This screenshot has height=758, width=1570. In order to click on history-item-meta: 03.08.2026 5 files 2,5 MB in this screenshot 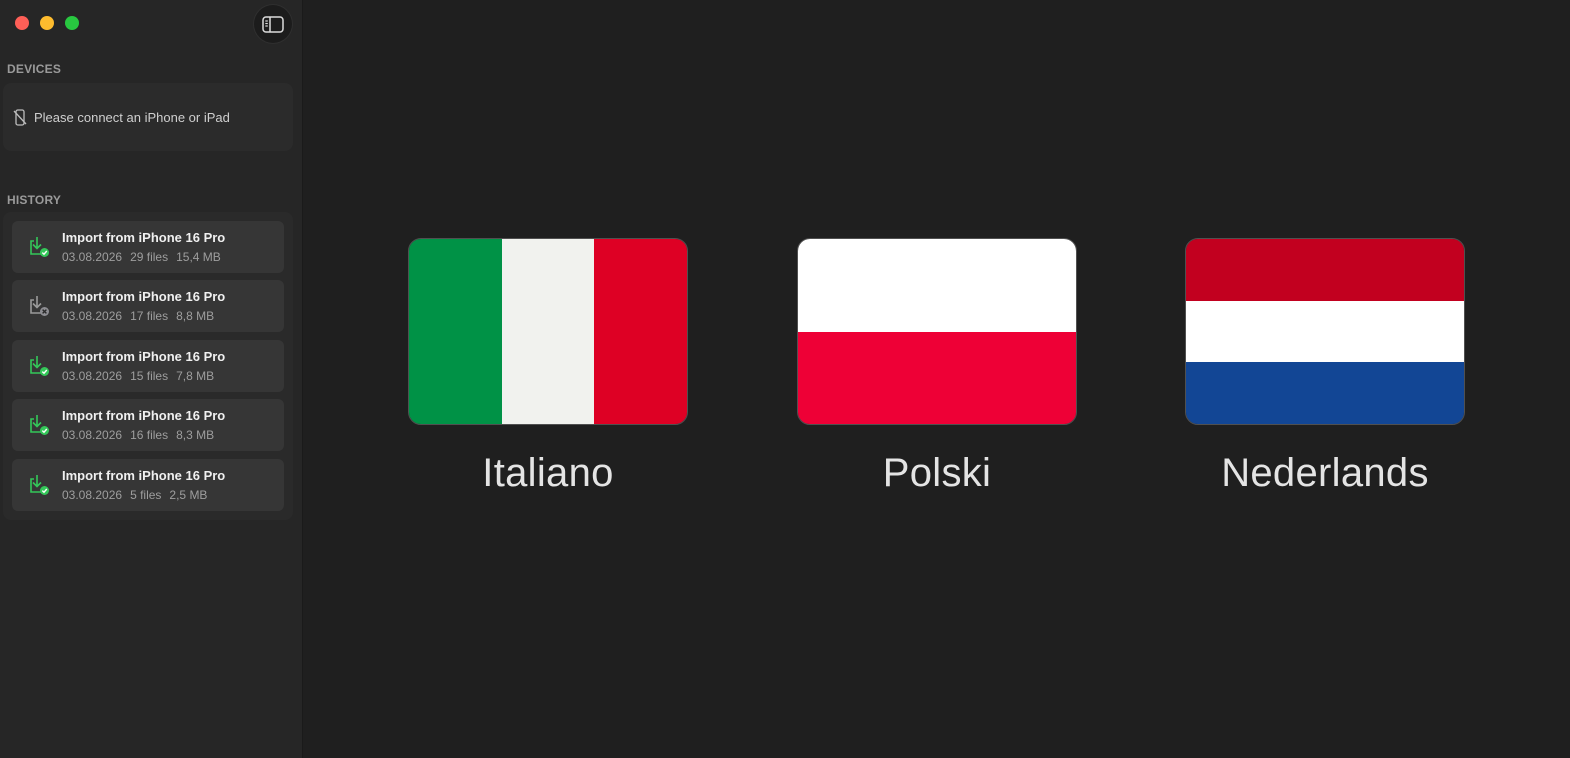, I will do `click(138, 495)`.